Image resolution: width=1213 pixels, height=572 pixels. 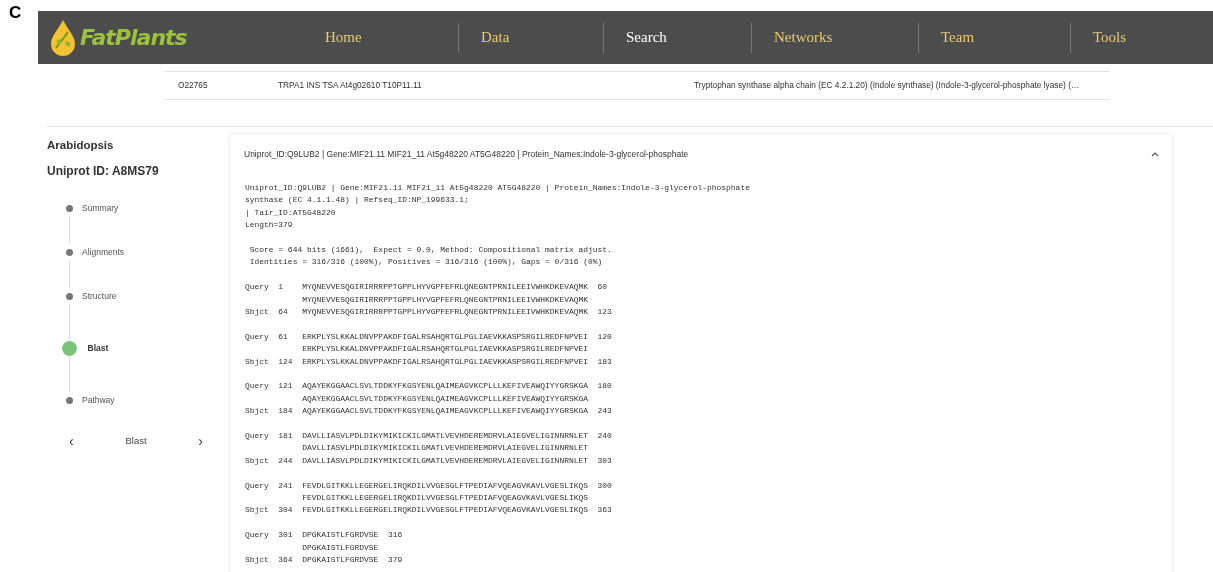 I want to click on previous-button: ‹, so click(x=71, y=441).